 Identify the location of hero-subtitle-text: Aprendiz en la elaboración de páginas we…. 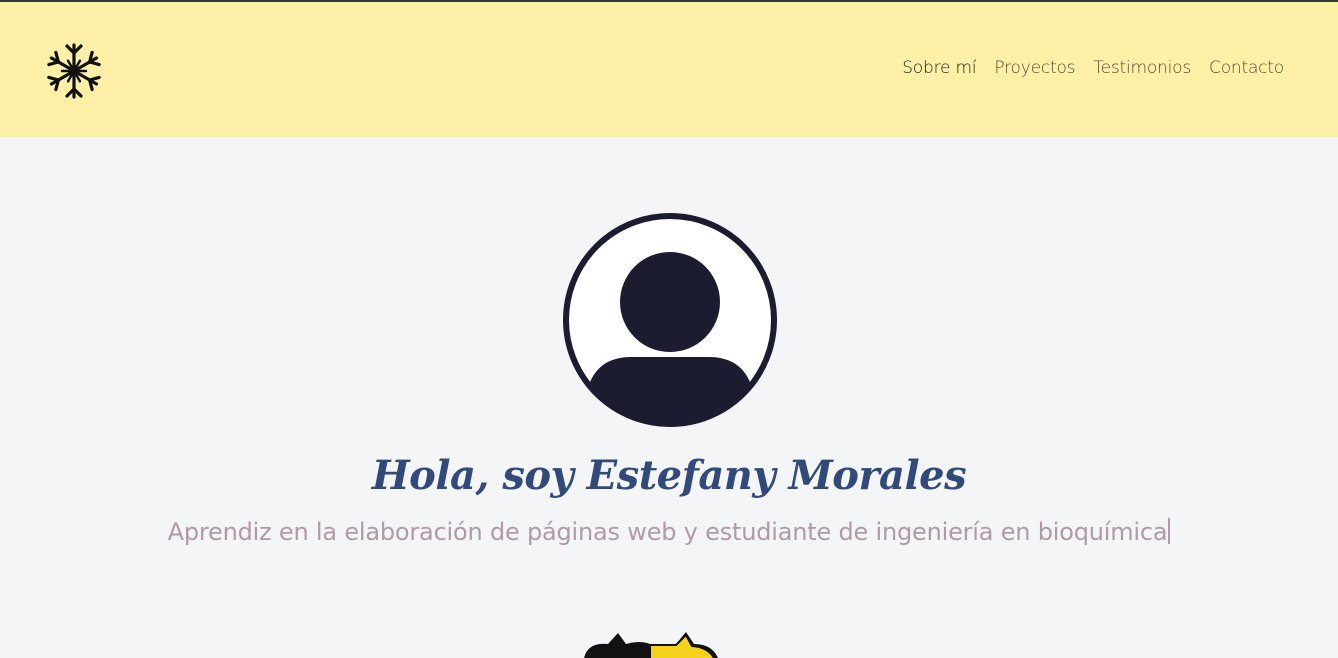
(667, 532).